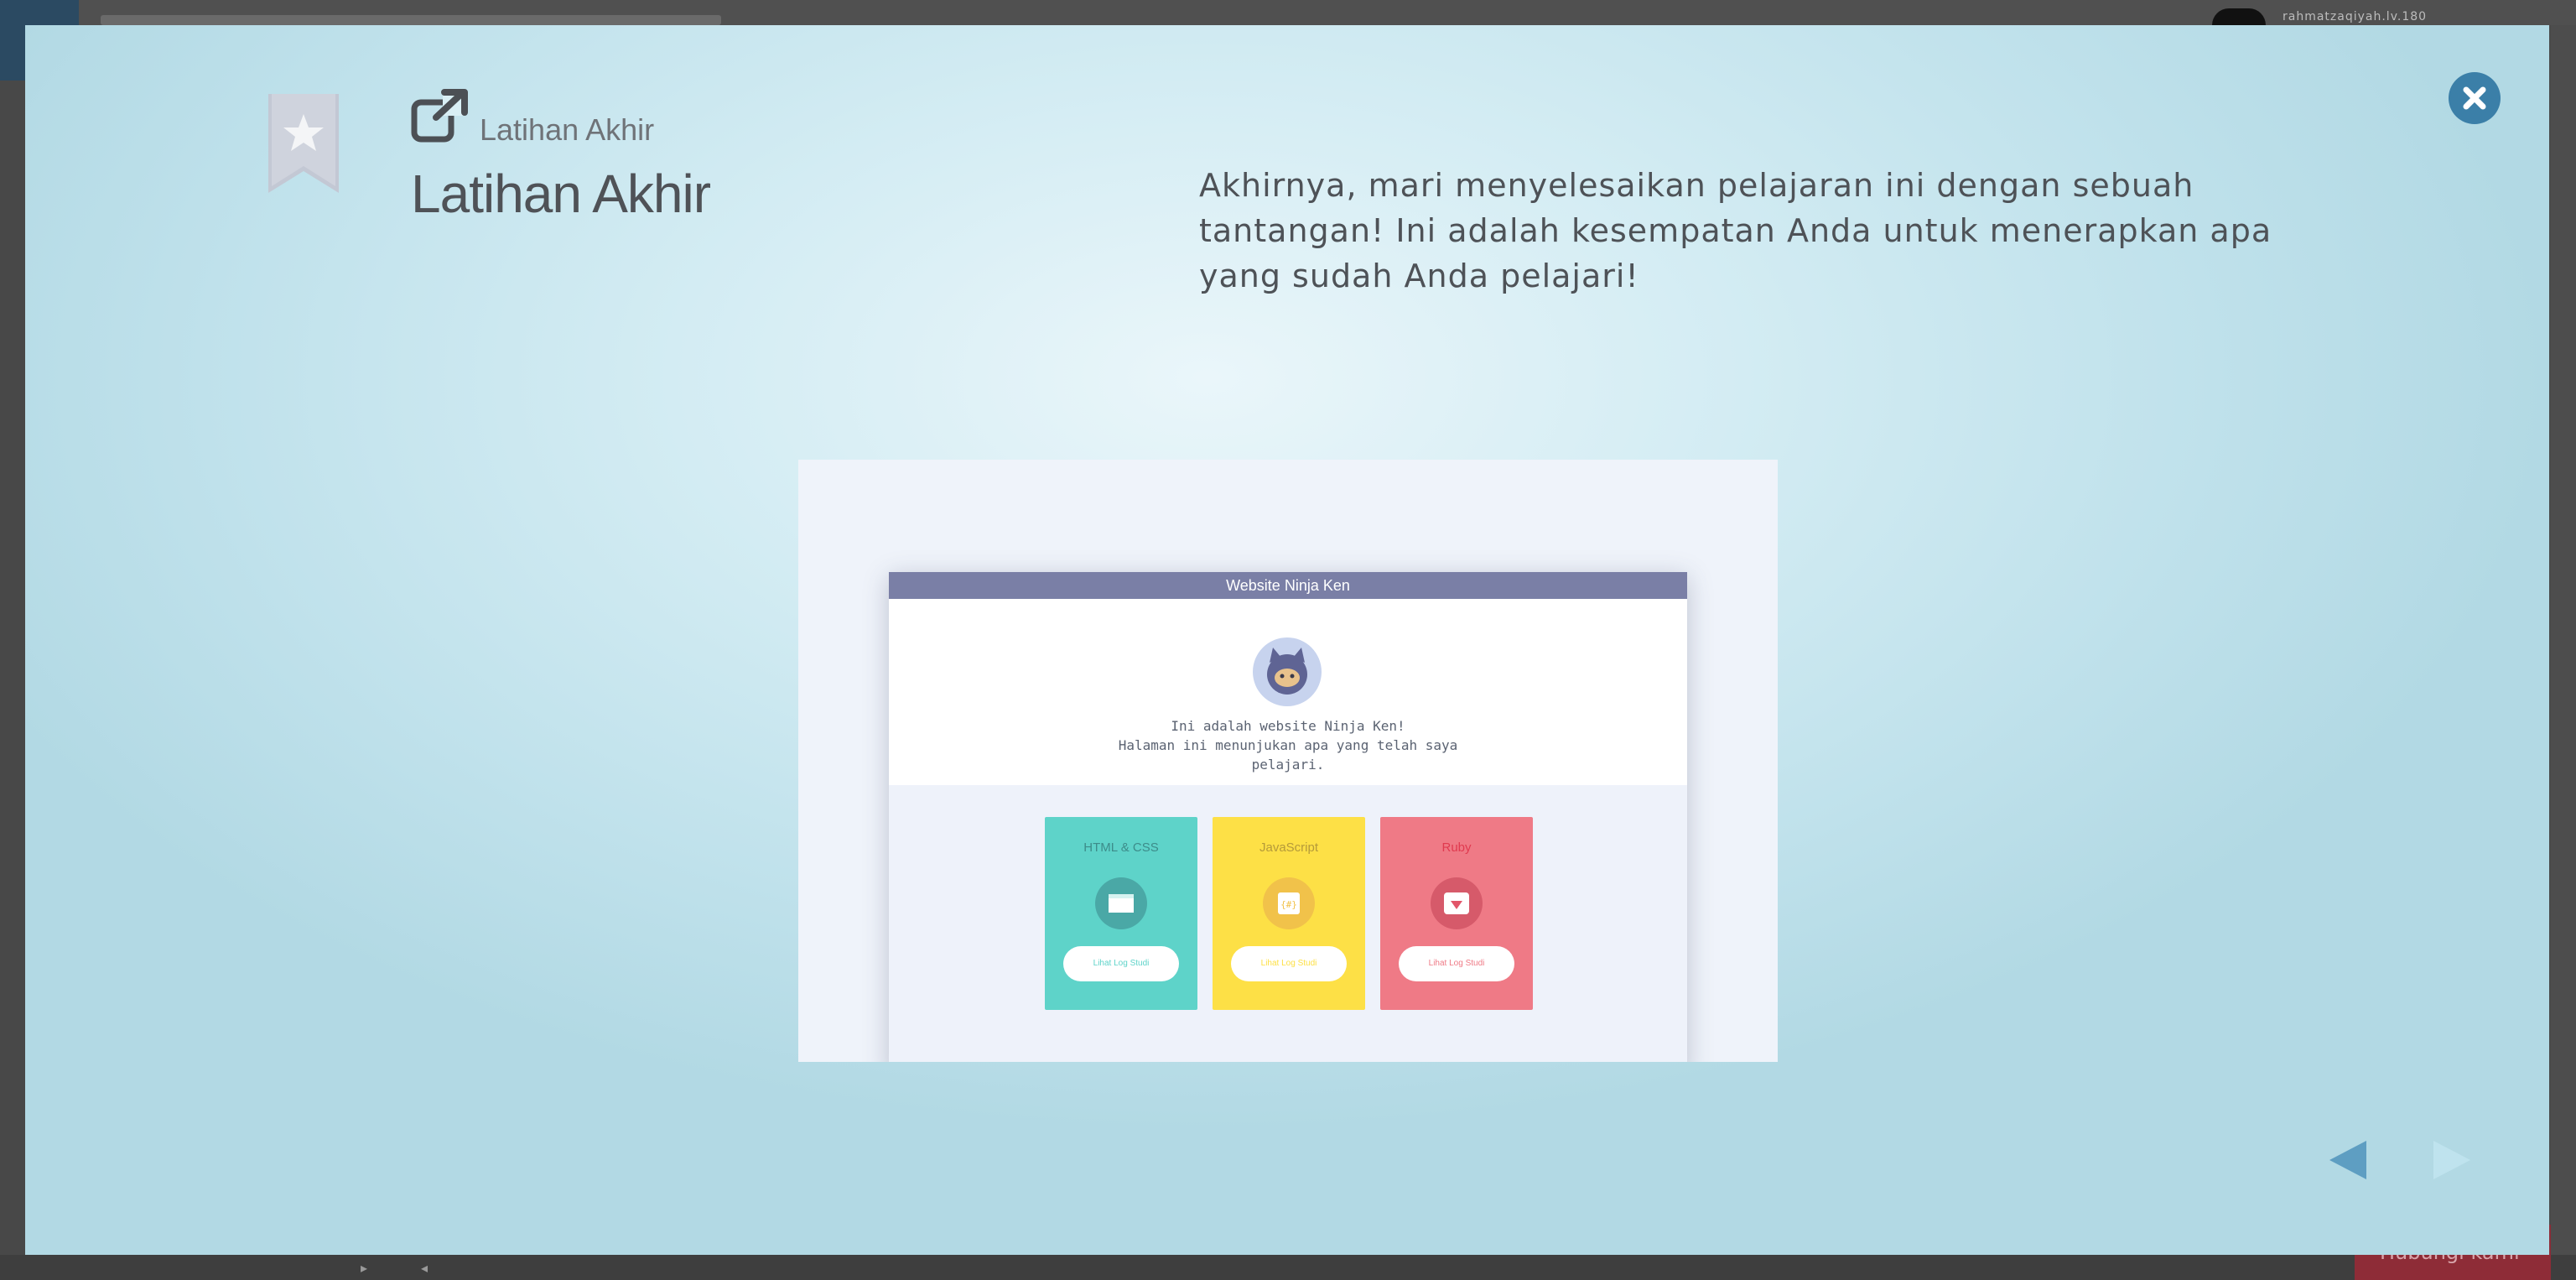 The height and width of the screenshot is (1280, 2576). I want to click on card-title: HTML & CSS, so click(1121, 847).